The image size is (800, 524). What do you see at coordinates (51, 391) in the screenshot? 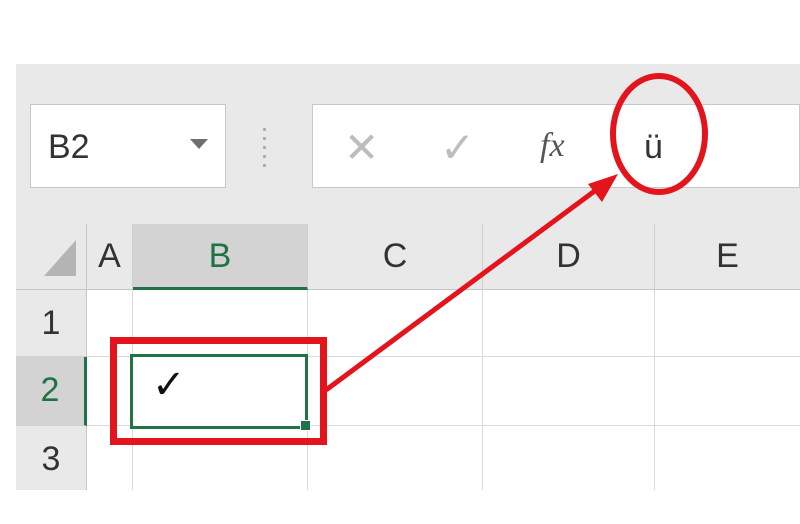
I see `row-header-2: 2` at bounding box center [51, 391].